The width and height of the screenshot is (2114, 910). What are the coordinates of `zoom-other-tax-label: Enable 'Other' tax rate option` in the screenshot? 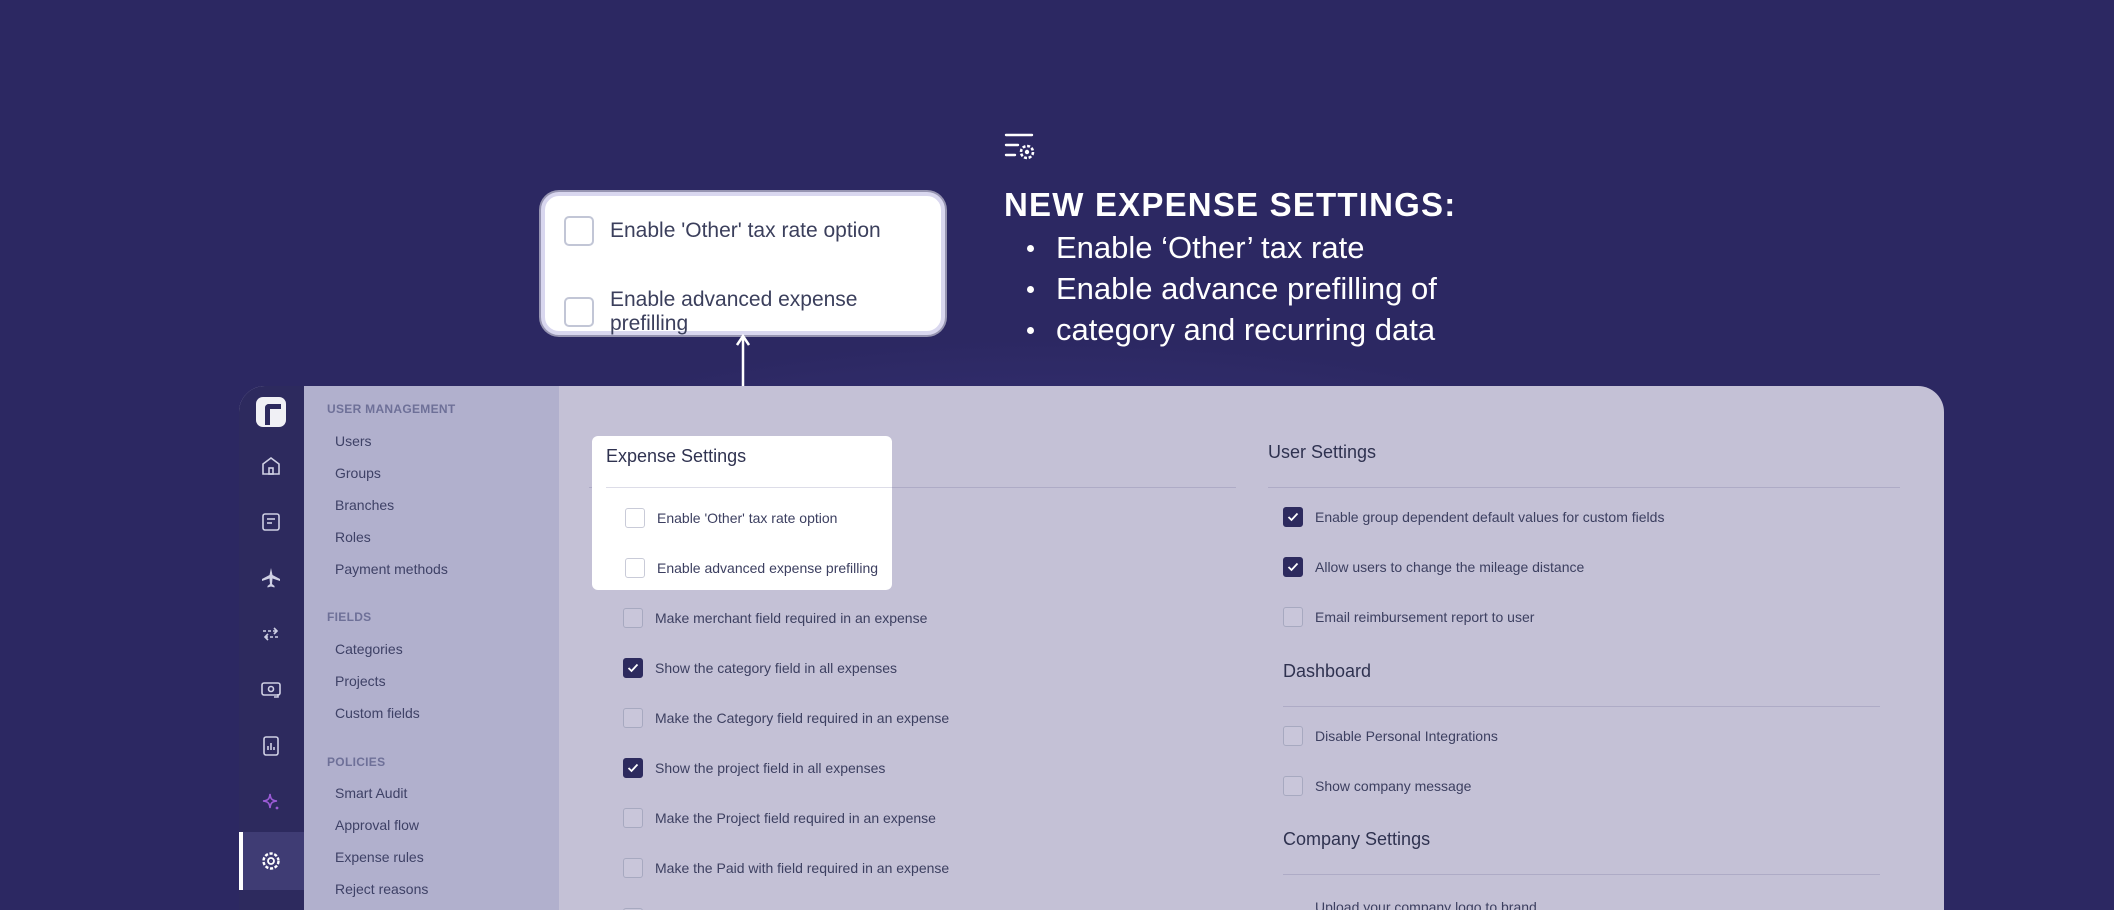 It's located at (745, 230).